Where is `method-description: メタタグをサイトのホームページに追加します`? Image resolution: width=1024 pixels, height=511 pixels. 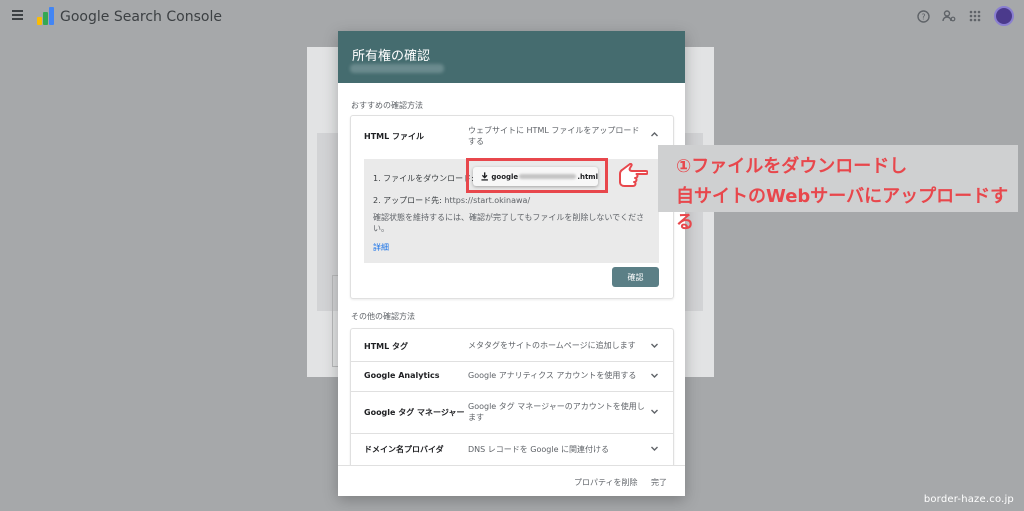
method-description: メタタグをサイトのホームページに追加します is located at coordinates (552, 345).